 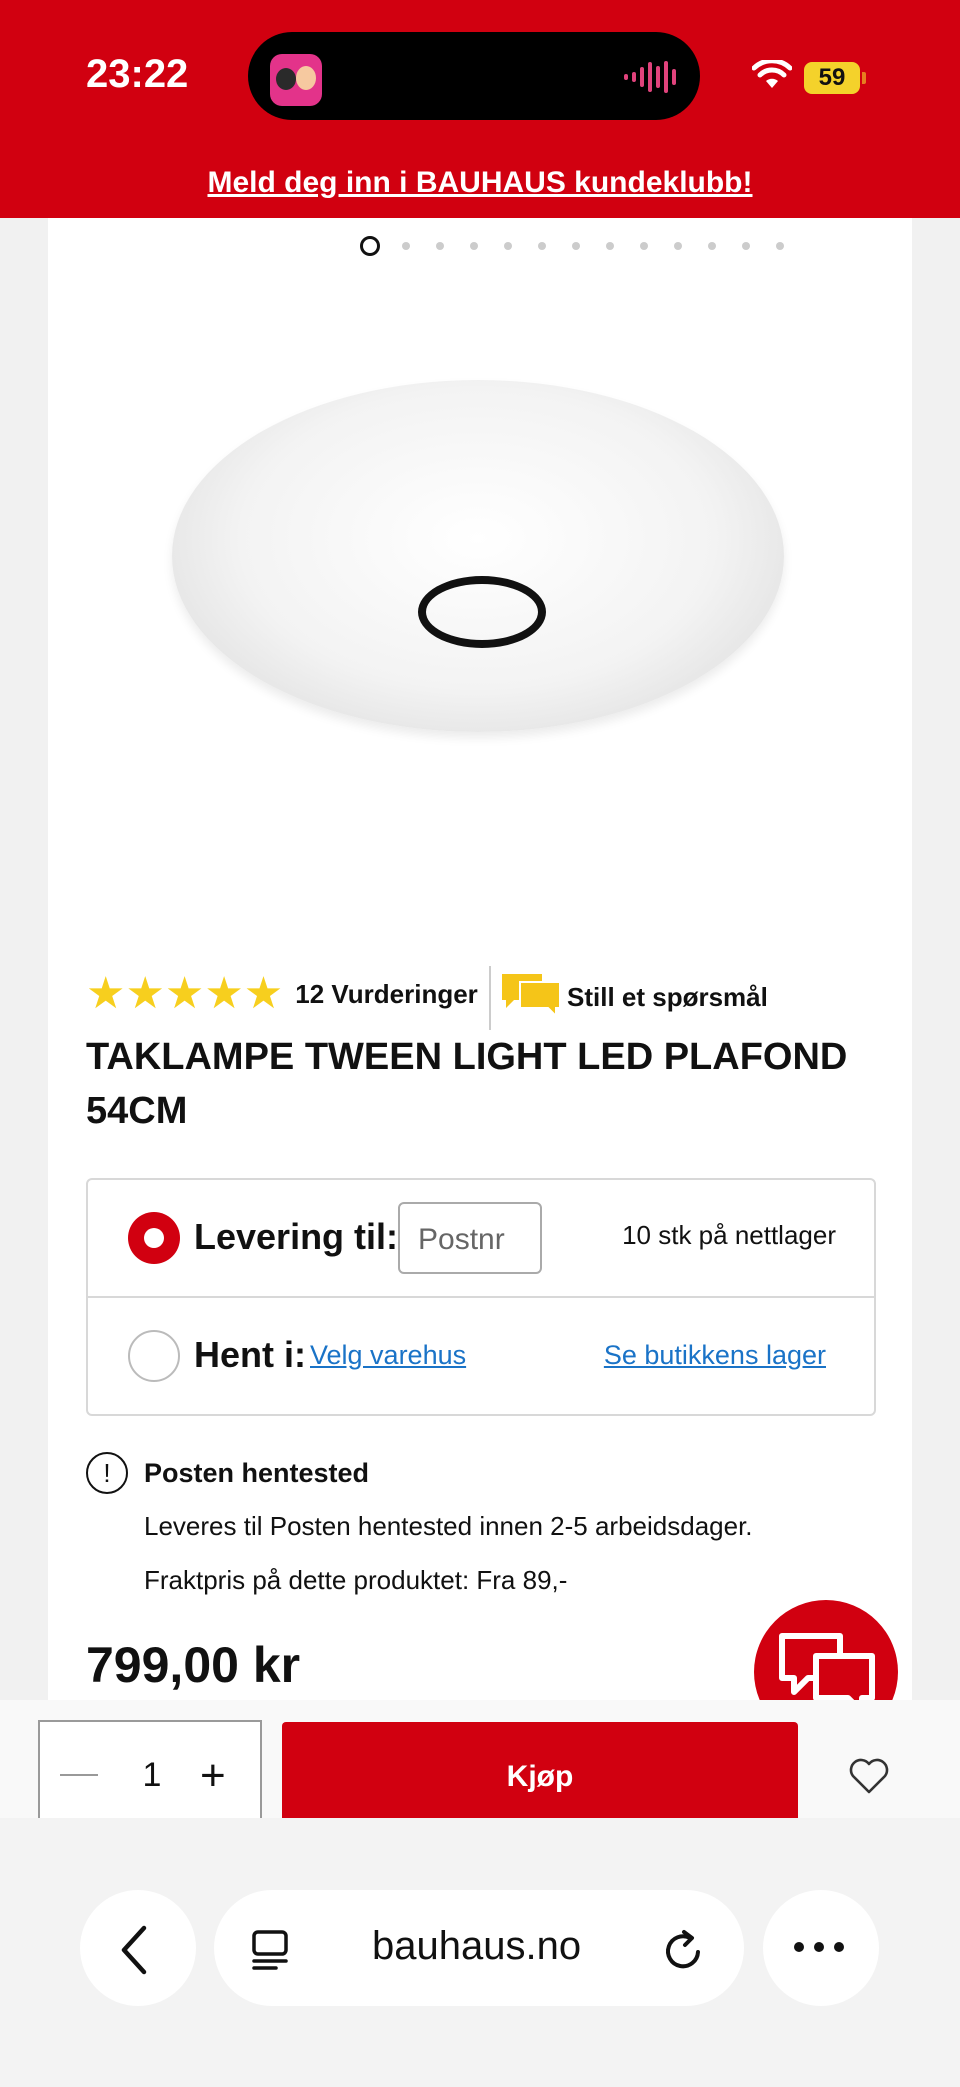 I want to click on delivery-divider, so click(x=481, y=1297).